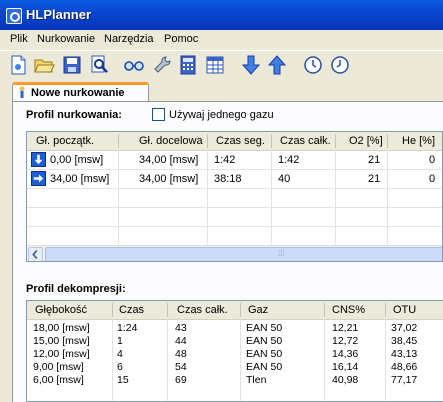  I want to click on cns-cell: 14,36, so click(345, 354).